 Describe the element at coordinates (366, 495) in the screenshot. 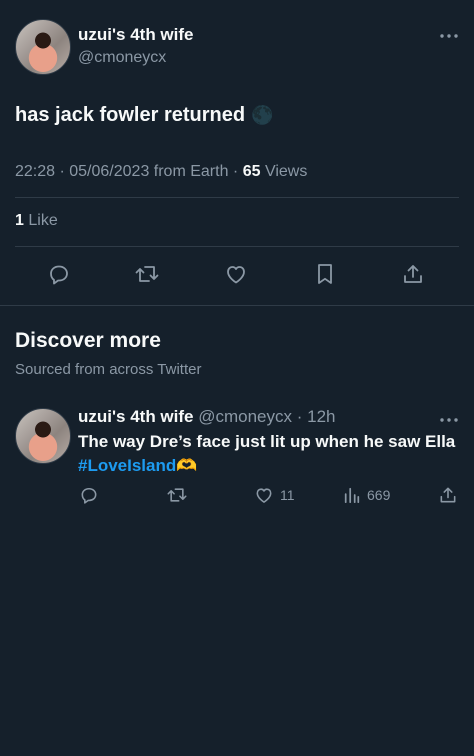

I see `views-action: 669` at that location.